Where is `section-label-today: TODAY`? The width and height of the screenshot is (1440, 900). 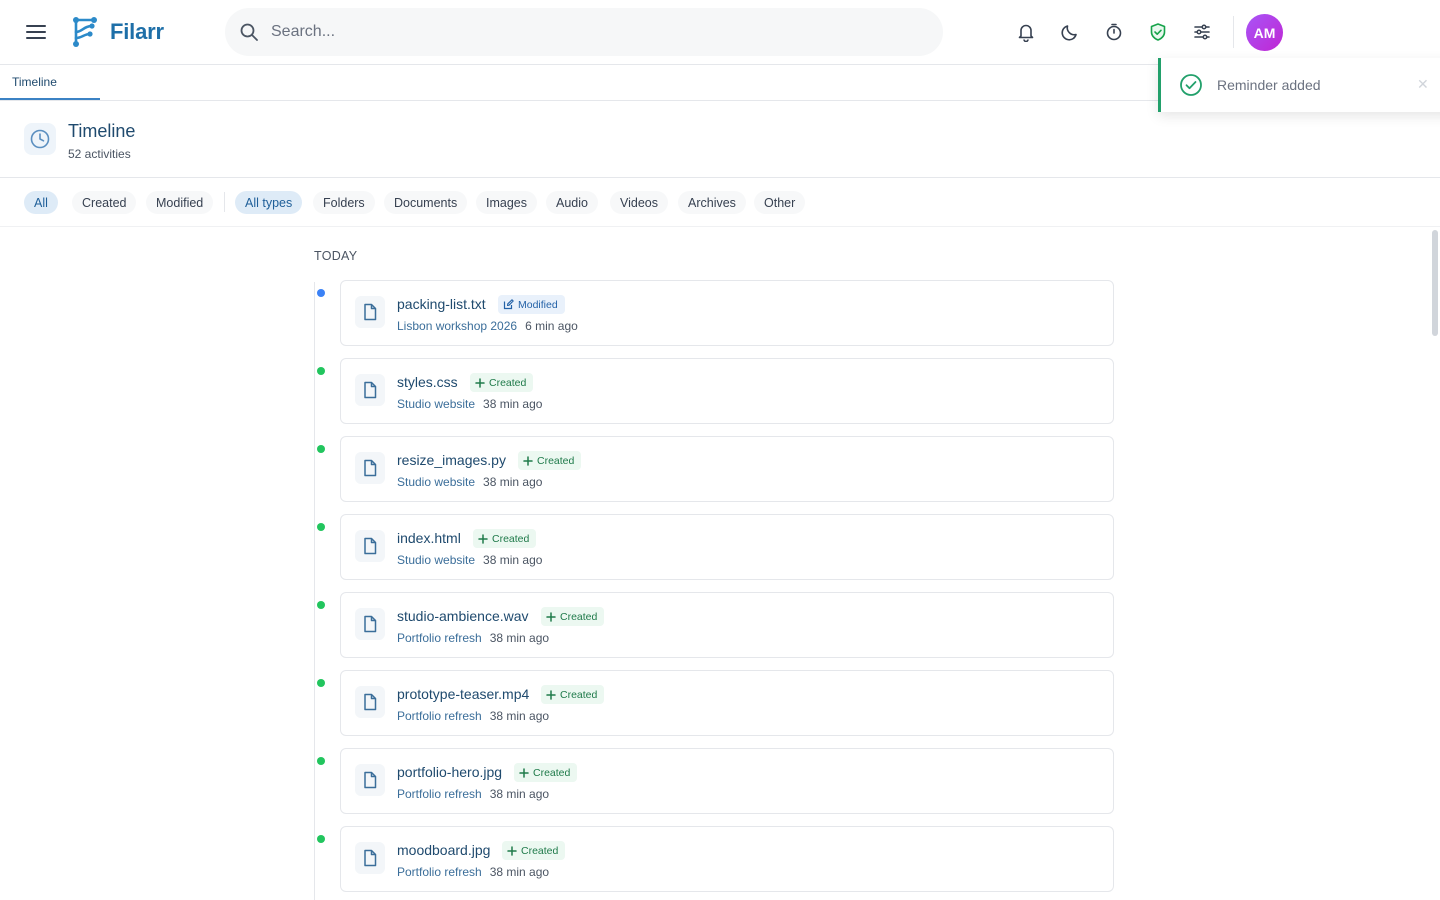 section-label-today: TODAY is located at coordinates (336, 256).